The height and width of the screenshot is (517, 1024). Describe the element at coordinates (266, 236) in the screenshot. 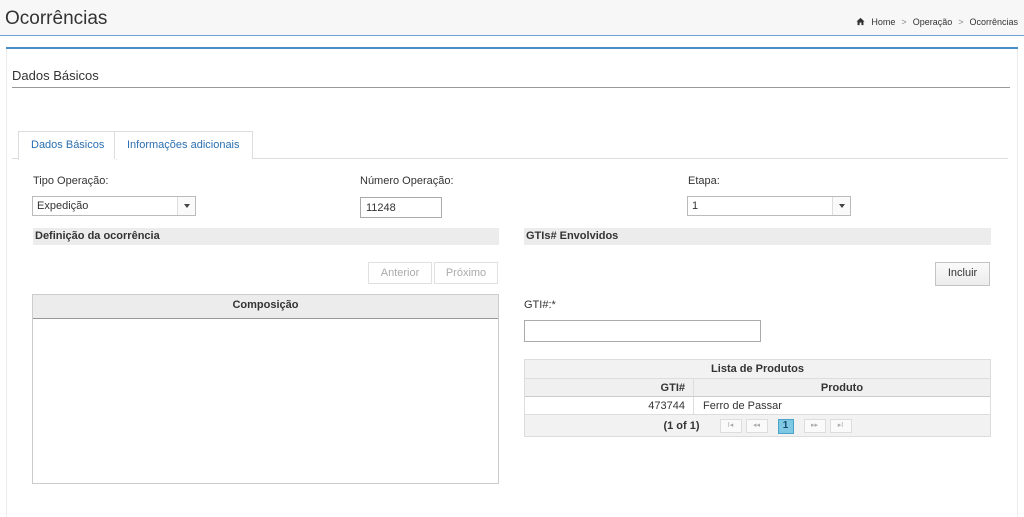

I see `definicao-ocorrencia-header: Definição da ocorrência` at that location.